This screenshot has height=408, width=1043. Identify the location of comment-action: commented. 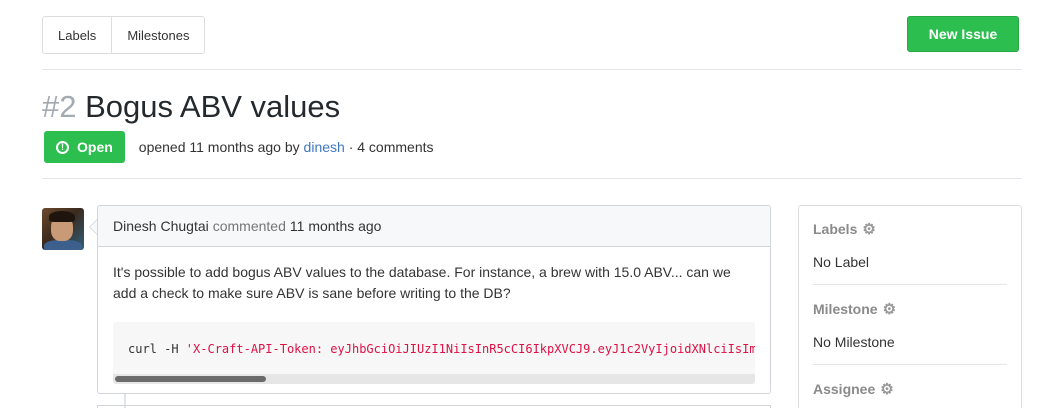
(249, 226).